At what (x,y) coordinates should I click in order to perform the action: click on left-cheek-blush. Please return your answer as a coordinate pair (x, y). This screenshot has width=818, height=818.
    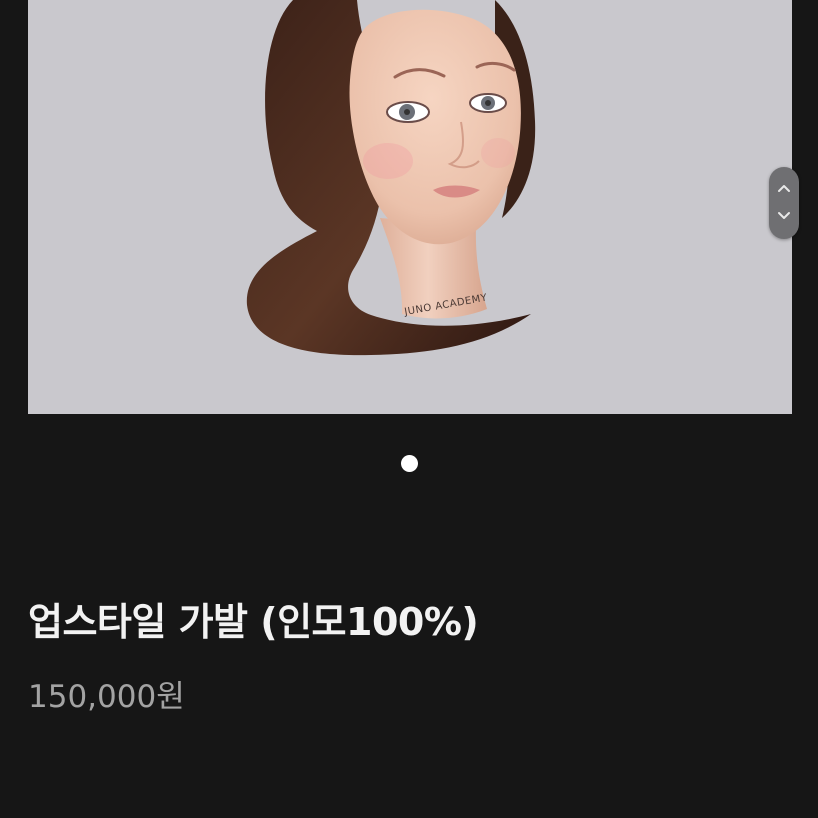
    Looking at the image, I should click on (388, 161).